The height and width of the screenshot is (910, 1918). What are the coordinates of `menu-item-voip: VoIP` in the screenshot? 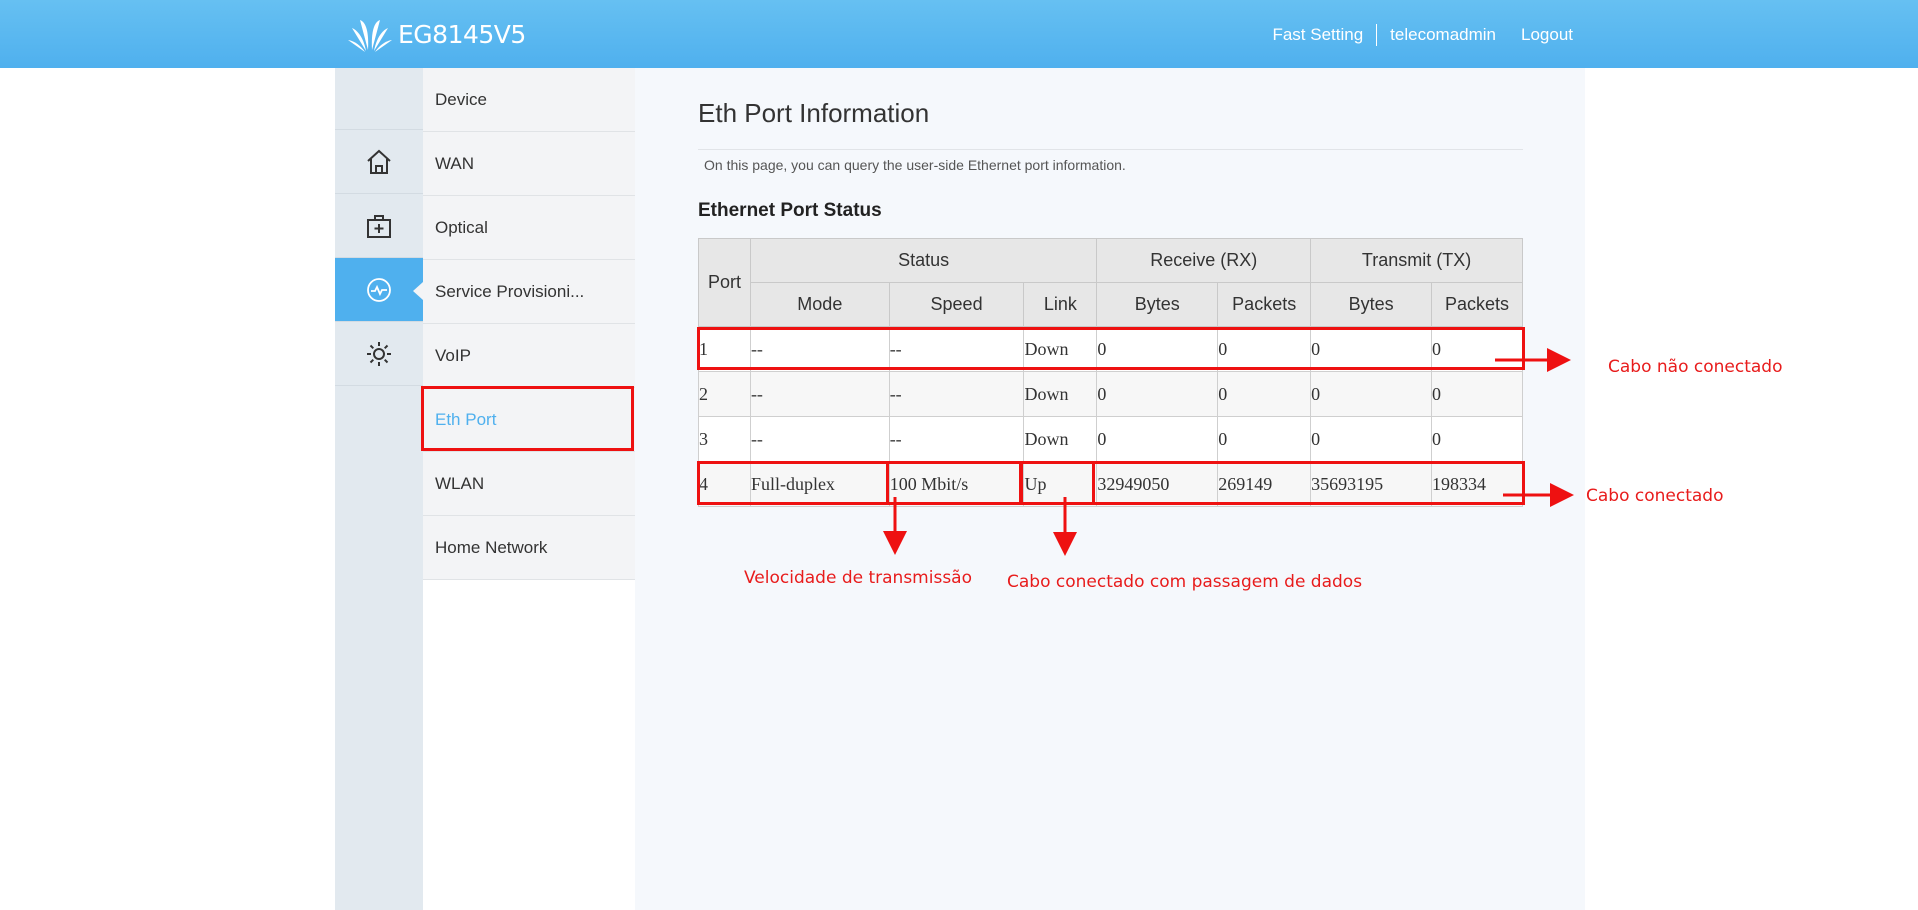 It's located at (529, 356).